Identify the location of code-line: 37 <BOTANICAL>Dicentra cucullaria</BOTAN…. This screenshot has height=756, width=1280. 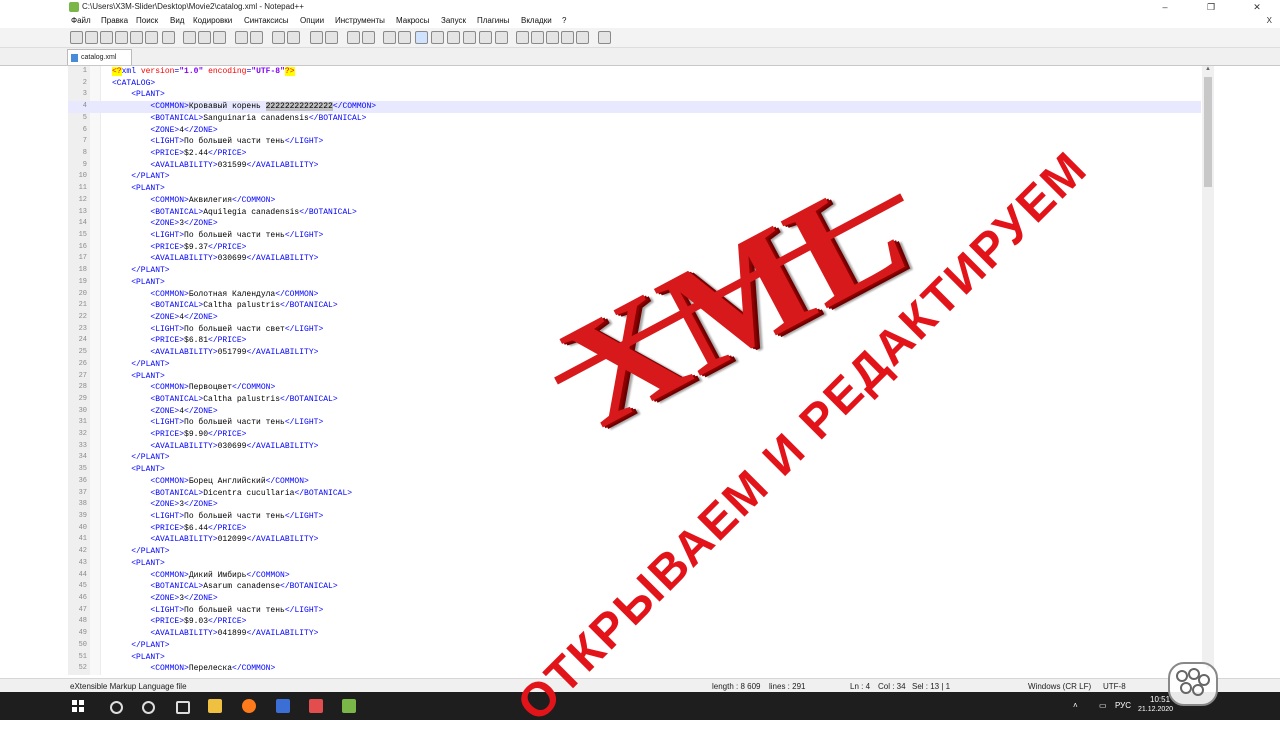
(634, 494).